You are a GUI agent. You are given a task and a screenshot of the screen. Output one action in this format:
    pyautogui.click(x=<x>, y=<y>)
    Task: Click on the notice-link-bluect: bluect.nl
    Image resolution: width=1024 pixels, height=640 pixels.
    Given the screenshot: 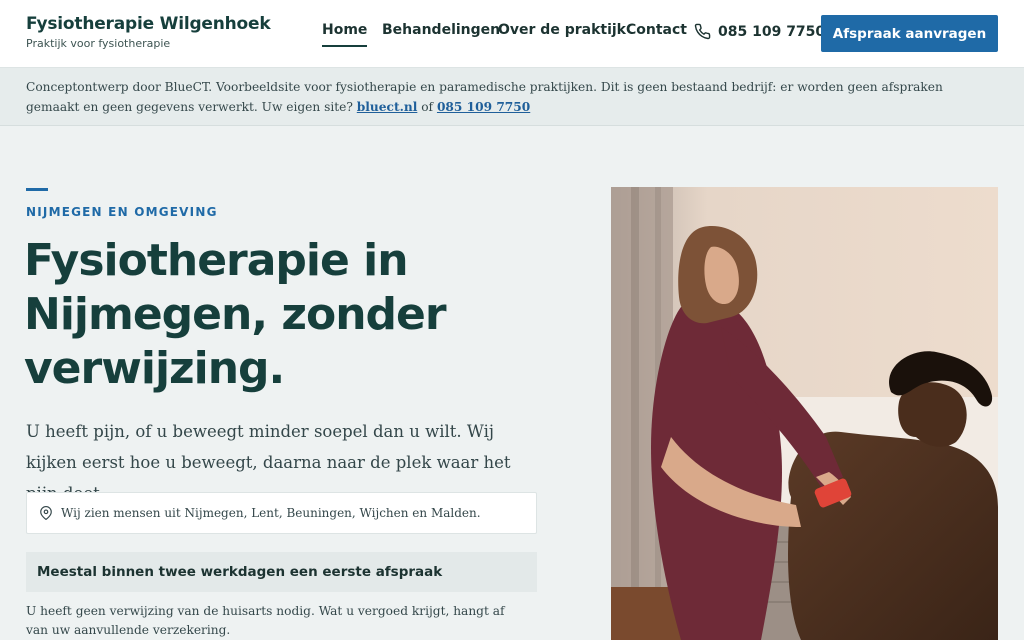 What is the action you would take?
    pyautogui.click(x=387, y=107)
    